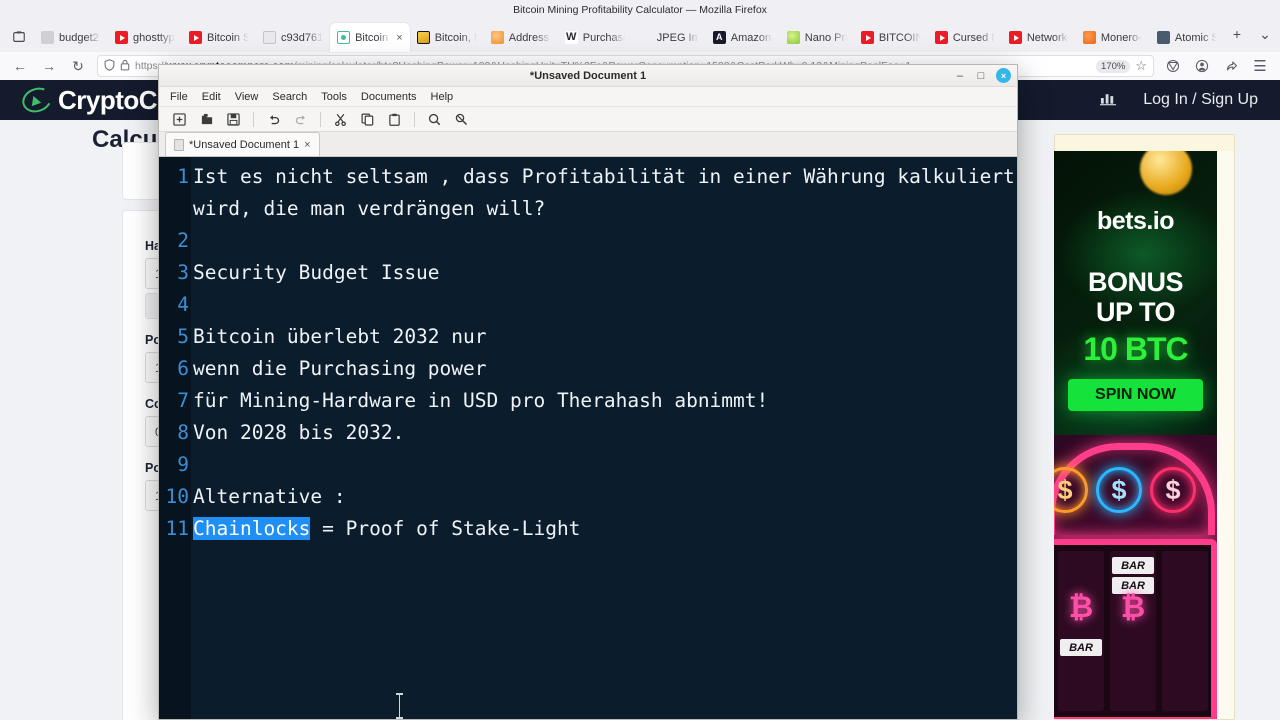 This screenshot has height=720, width=1280. Describe the element at coordinates (289, 97) in the screenshot. I see `editor-menu-search: Search` at that location.